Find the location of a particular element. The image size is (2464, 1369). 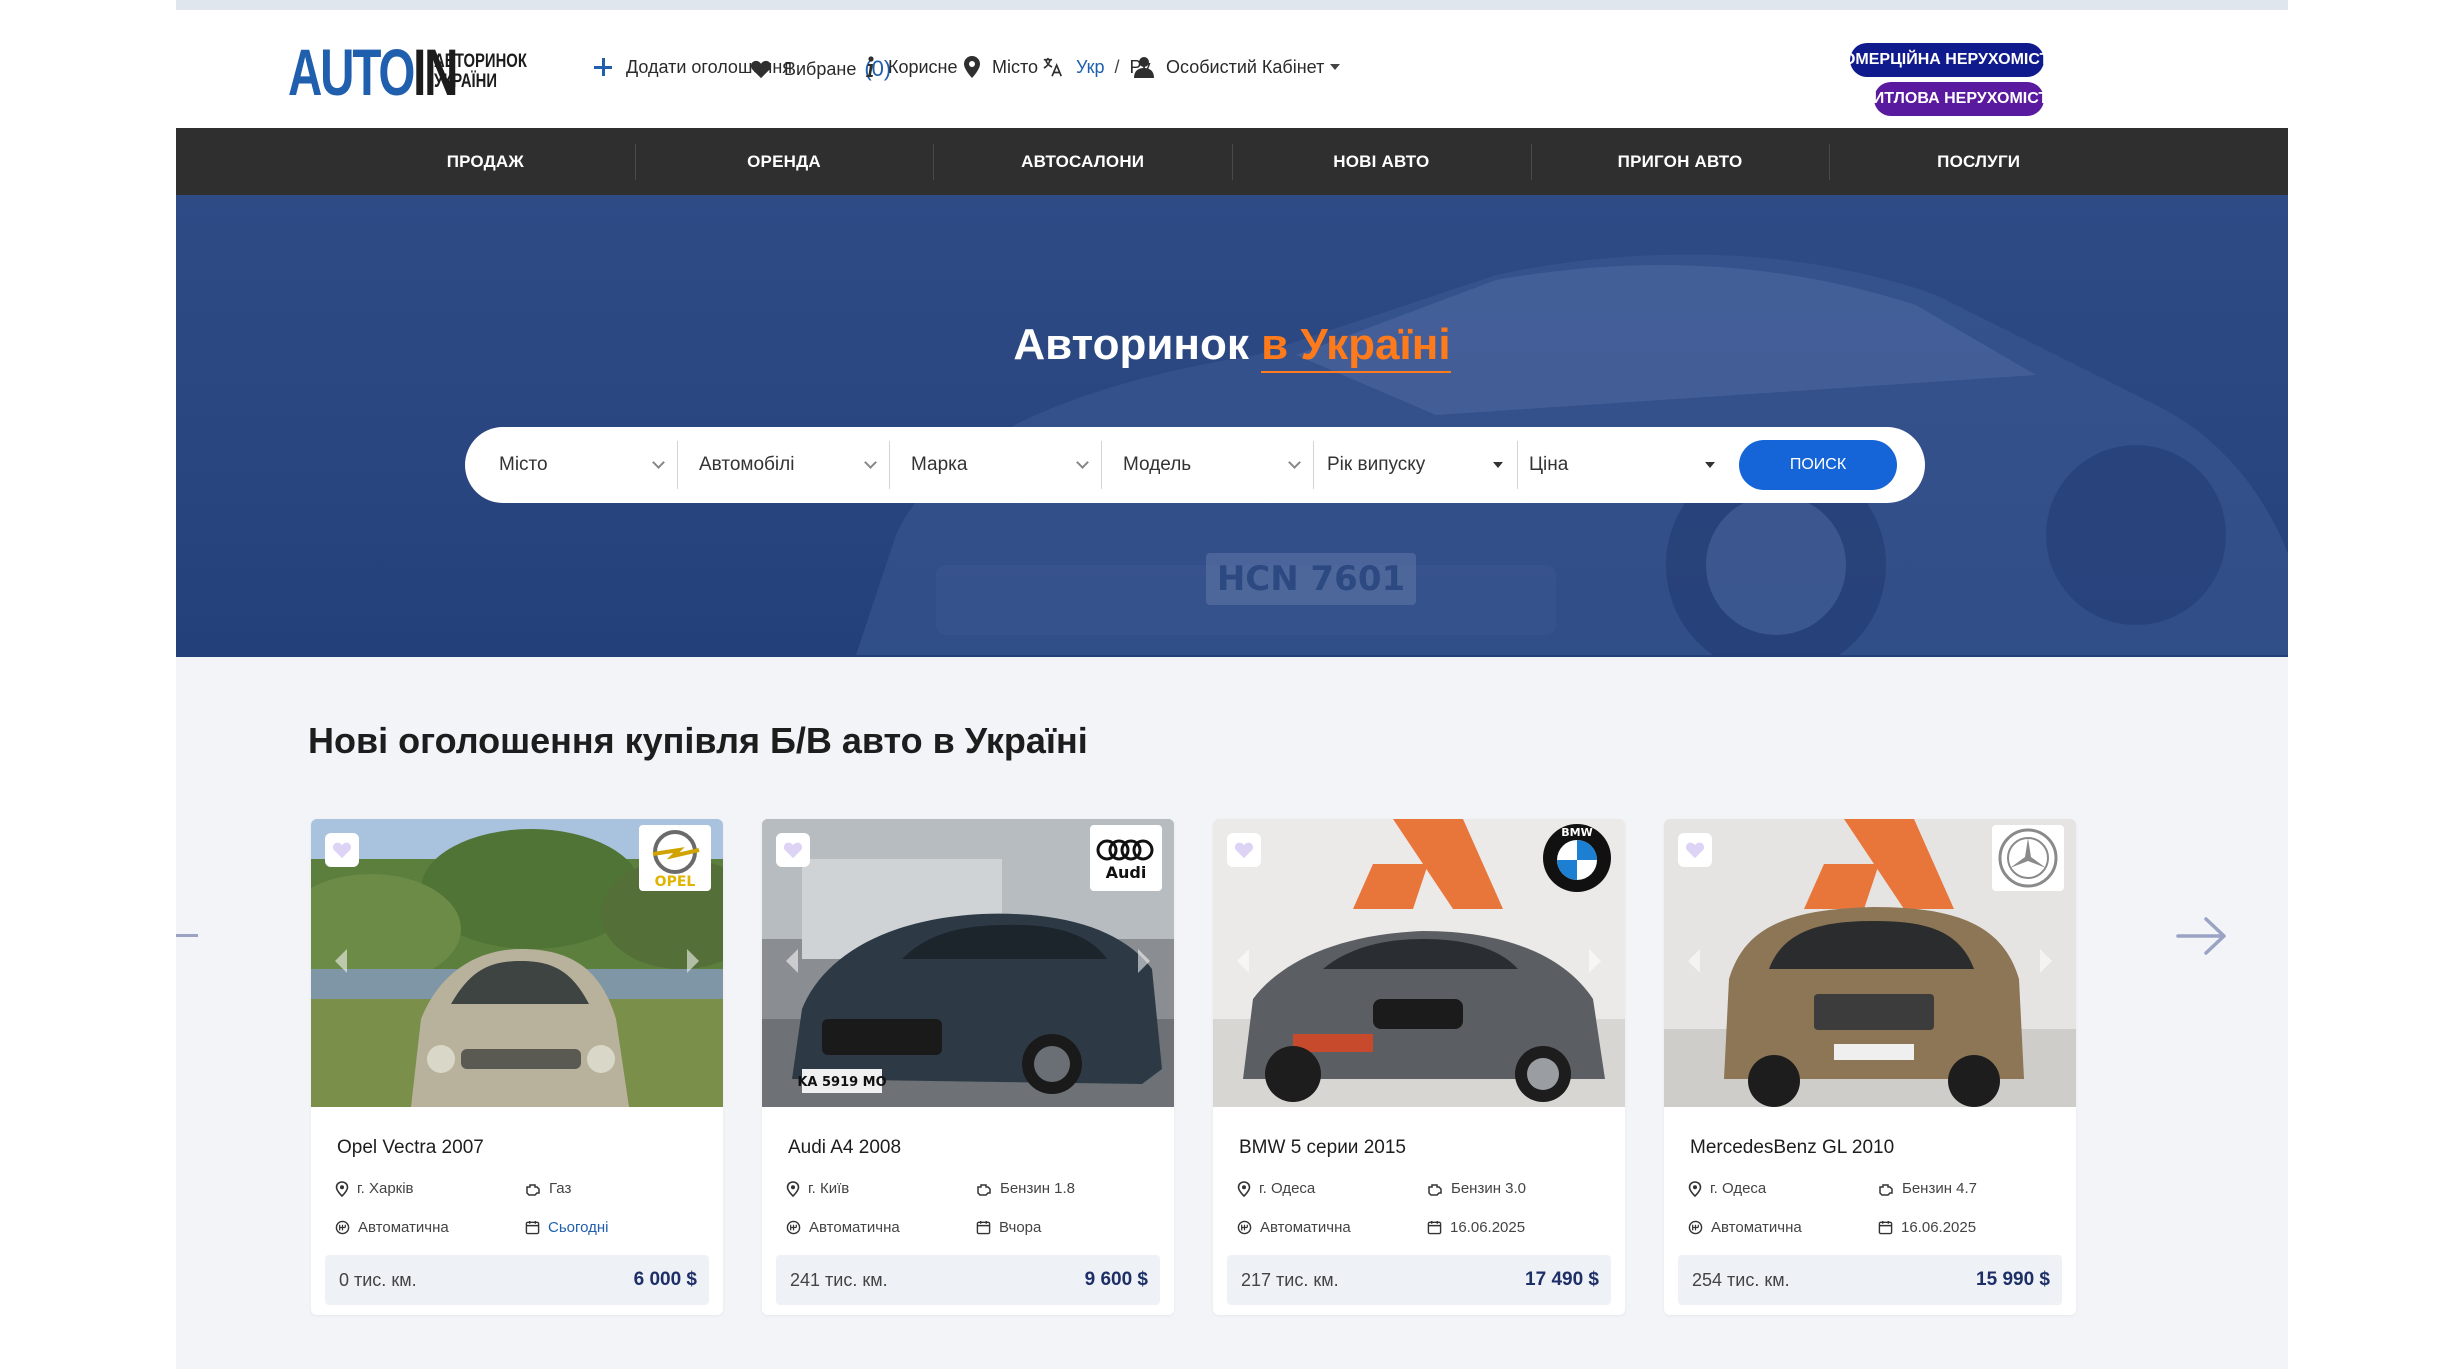

listing-fuel: Газ is located at coordinates (548, 1188).